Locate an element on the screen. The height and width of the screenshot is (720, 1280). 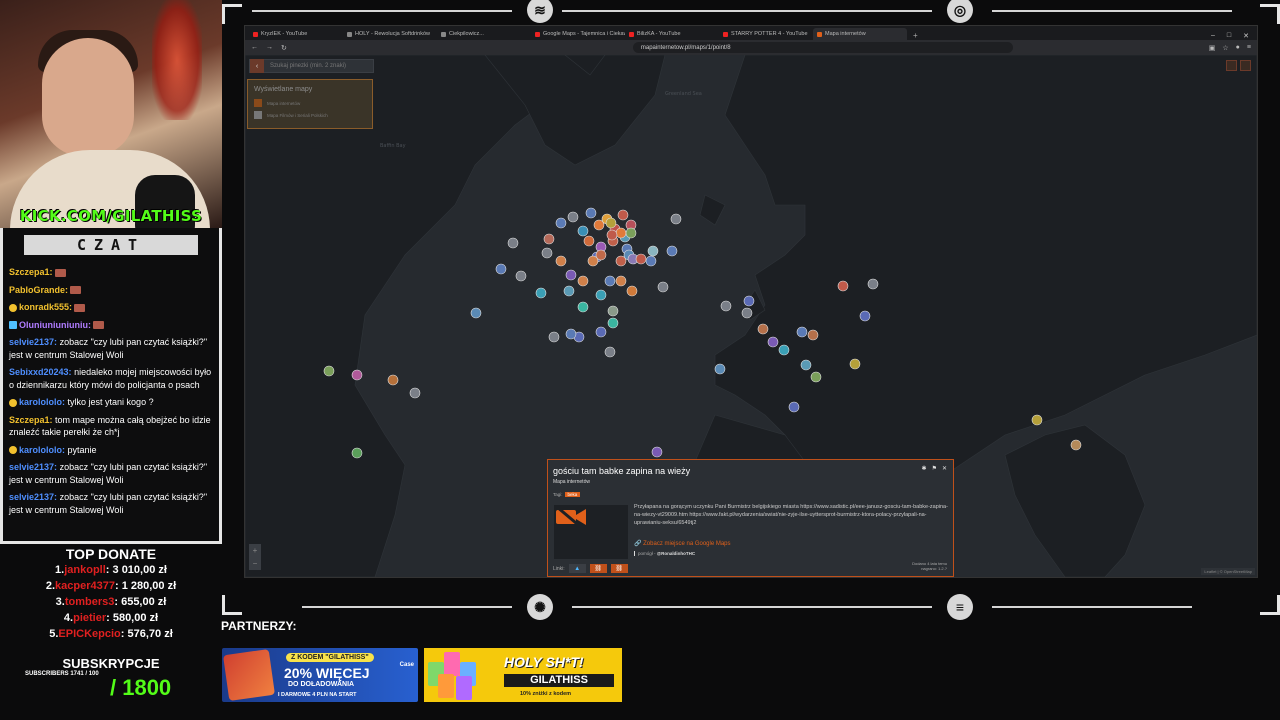
zoom-control: + − is located at coordinates (255, 557).